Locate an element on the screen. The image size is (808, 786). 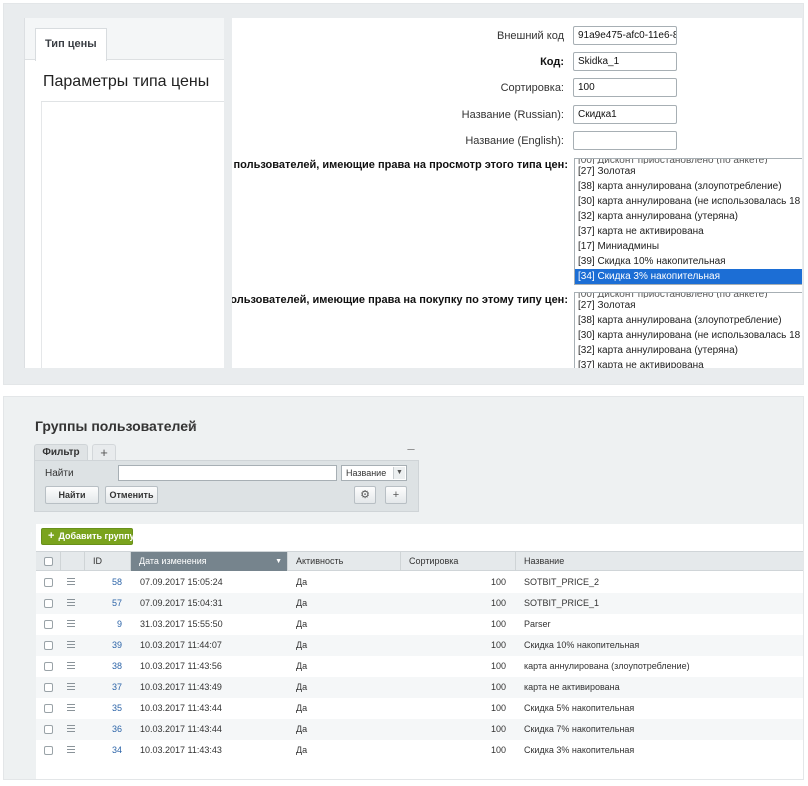
field-select-value: Название is located at coordinates (366, 473).